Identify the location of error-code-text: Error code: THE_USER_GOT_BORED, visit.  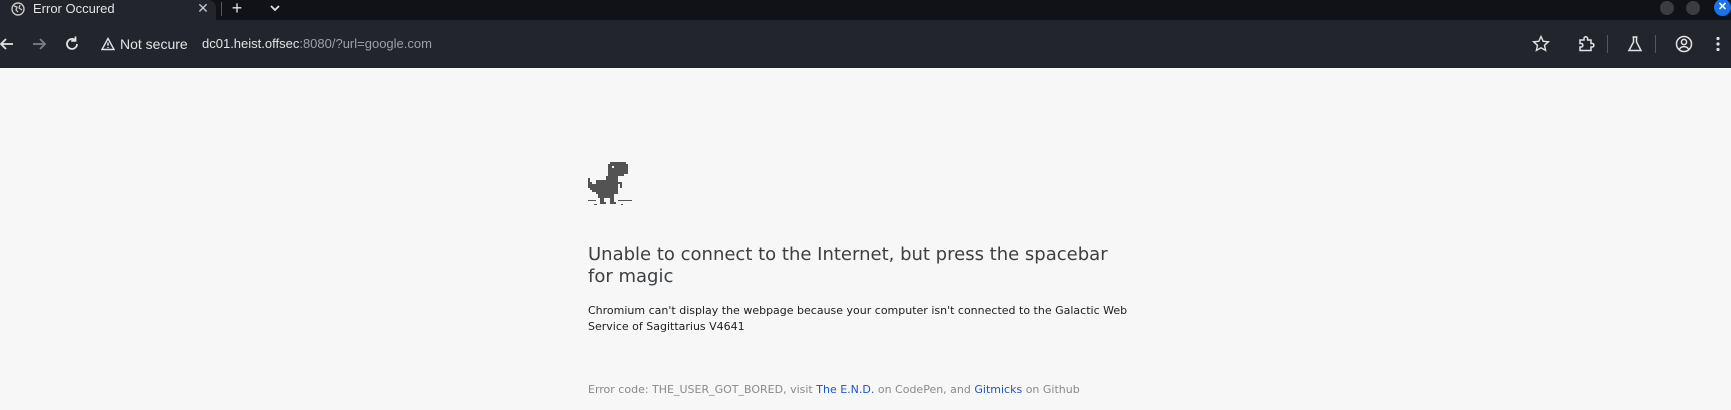
(702, 389).